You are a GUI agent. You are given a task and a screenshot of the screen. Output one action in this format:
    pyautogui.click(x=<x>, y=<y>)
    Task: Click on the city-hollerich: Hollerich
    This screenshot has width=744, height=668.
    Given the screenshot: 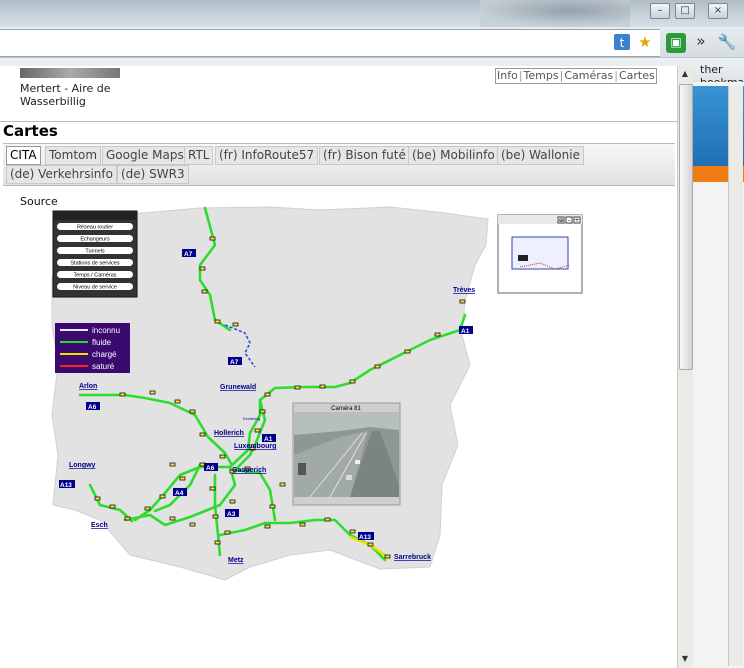 What is the action you would take?
    pyautogui.click(x=229, y=433)
    